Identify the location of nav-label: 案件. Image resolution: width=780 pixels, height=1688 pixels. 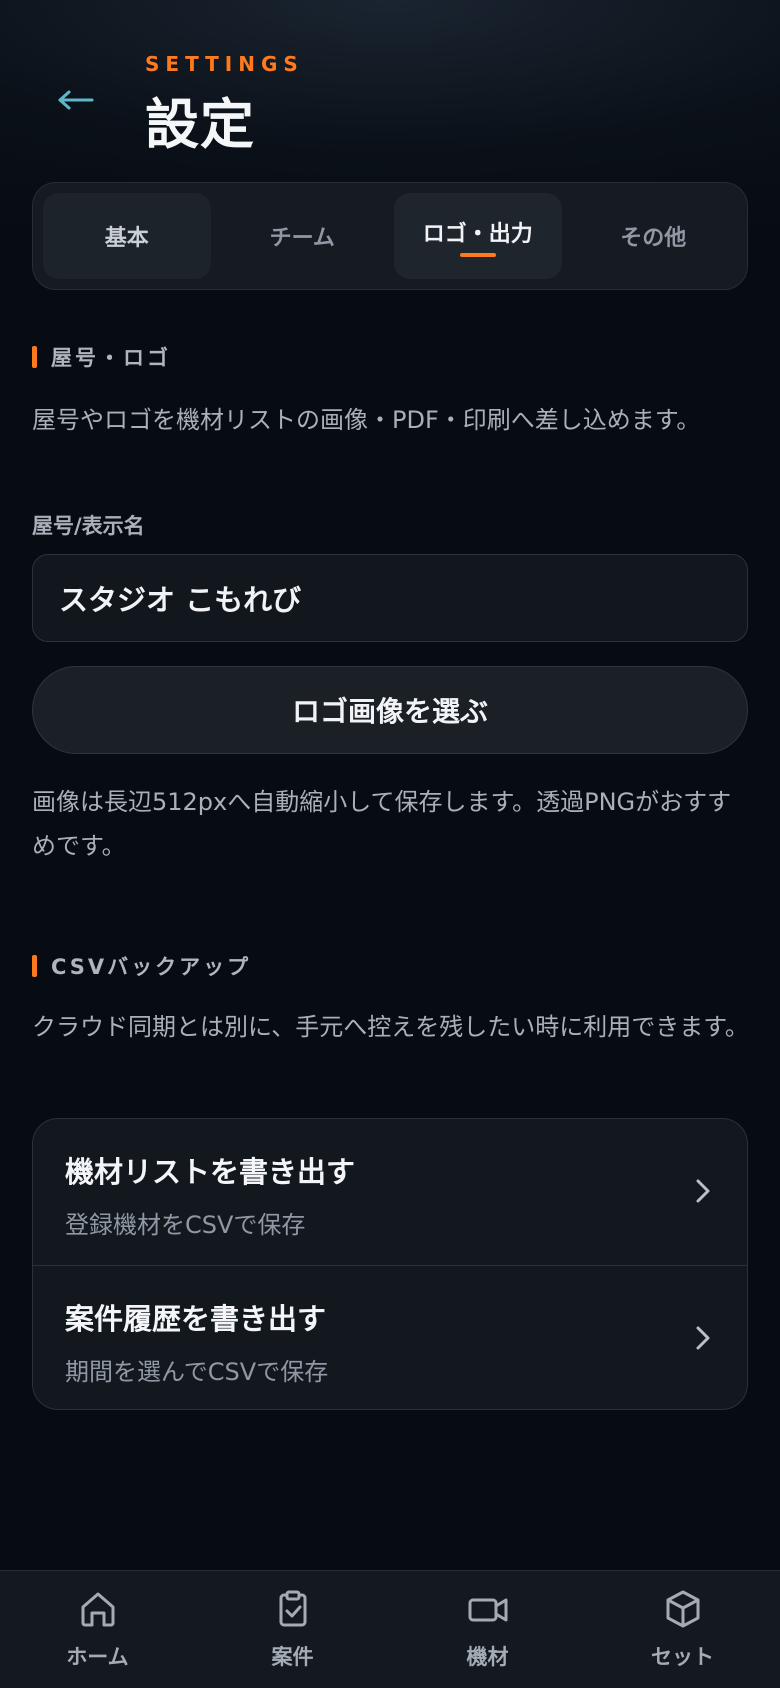
(292, 1657).